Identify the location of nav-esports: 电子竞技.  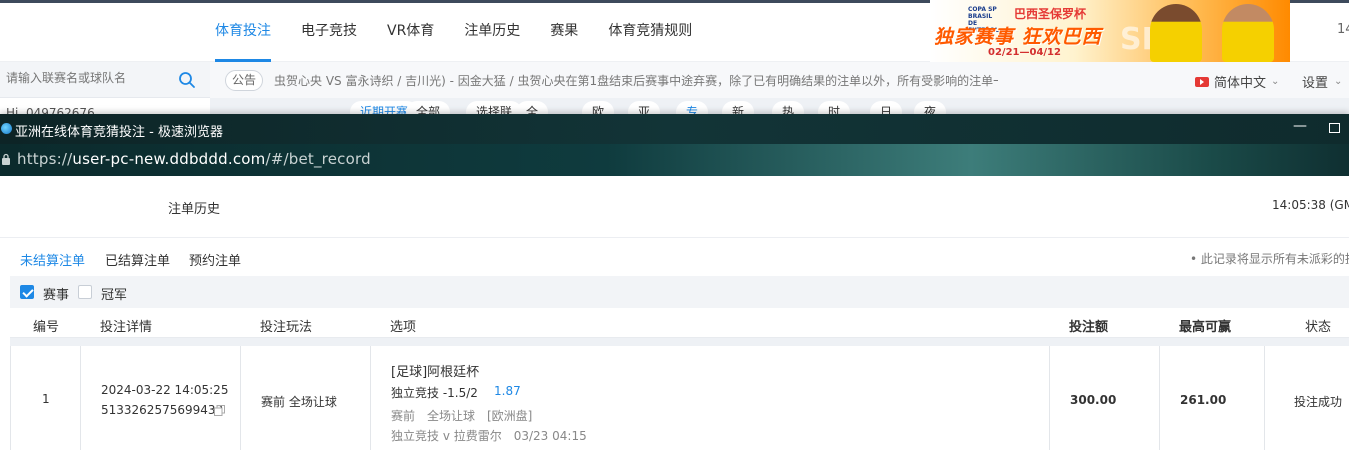
(329, 31).